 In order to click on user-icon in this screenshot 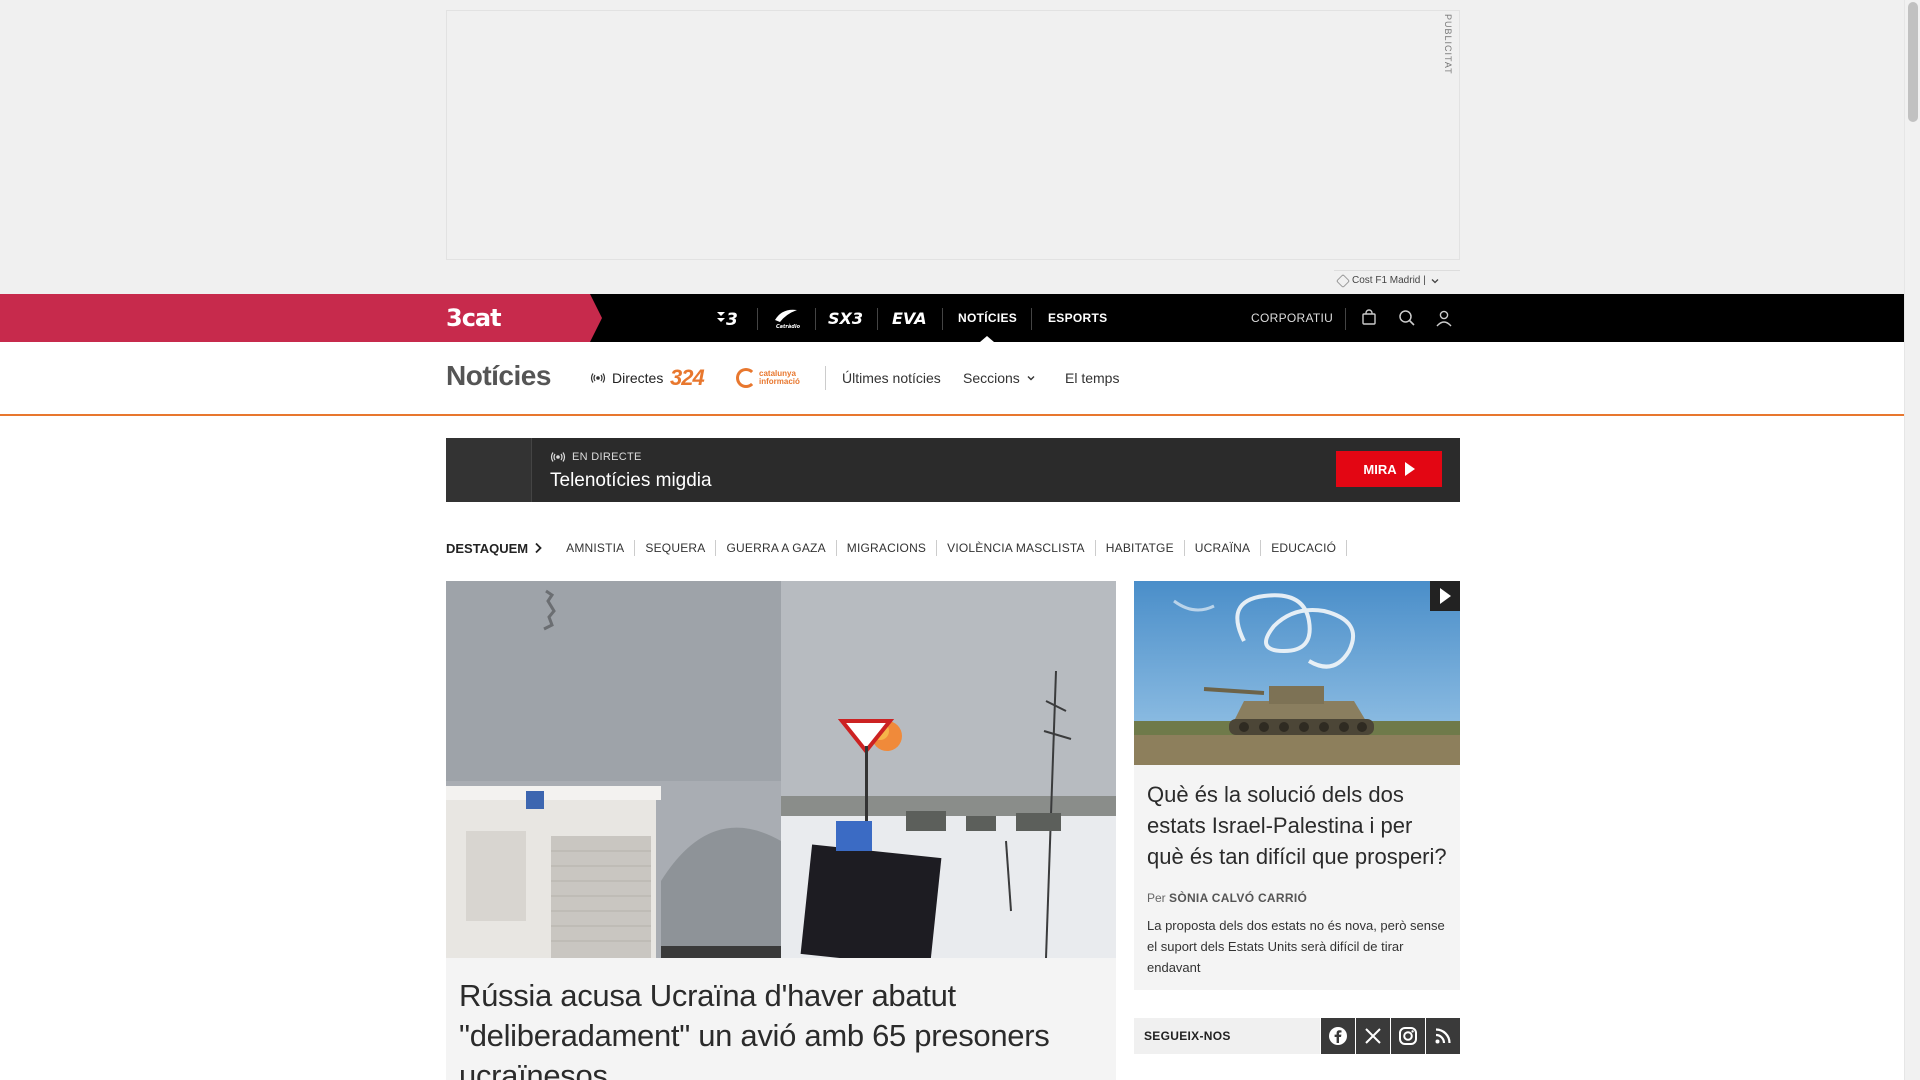, I will do `click(1444, 318)`.